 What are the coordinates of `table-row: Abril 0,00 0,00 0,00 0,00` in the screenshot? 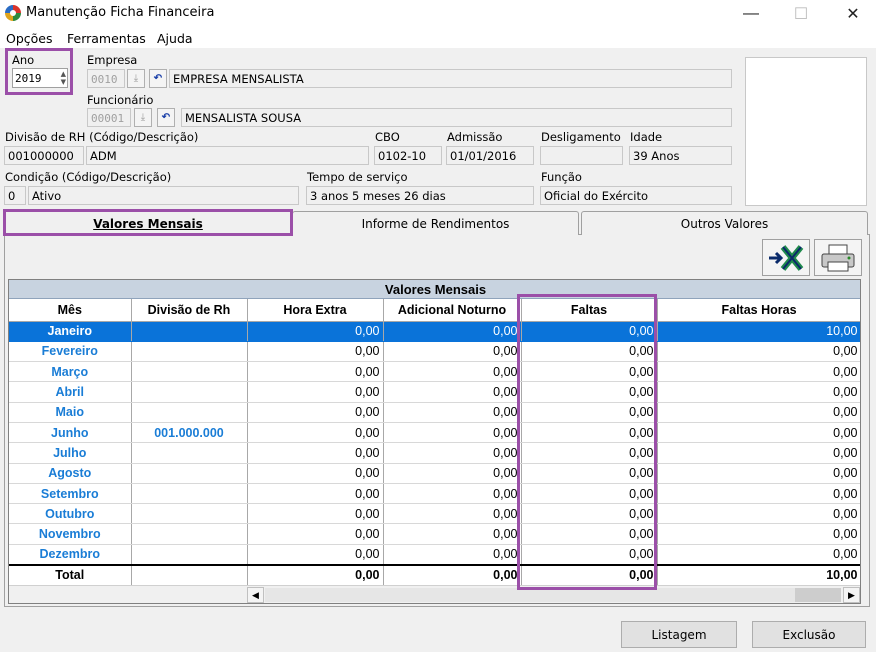 It's located at (434, 392).